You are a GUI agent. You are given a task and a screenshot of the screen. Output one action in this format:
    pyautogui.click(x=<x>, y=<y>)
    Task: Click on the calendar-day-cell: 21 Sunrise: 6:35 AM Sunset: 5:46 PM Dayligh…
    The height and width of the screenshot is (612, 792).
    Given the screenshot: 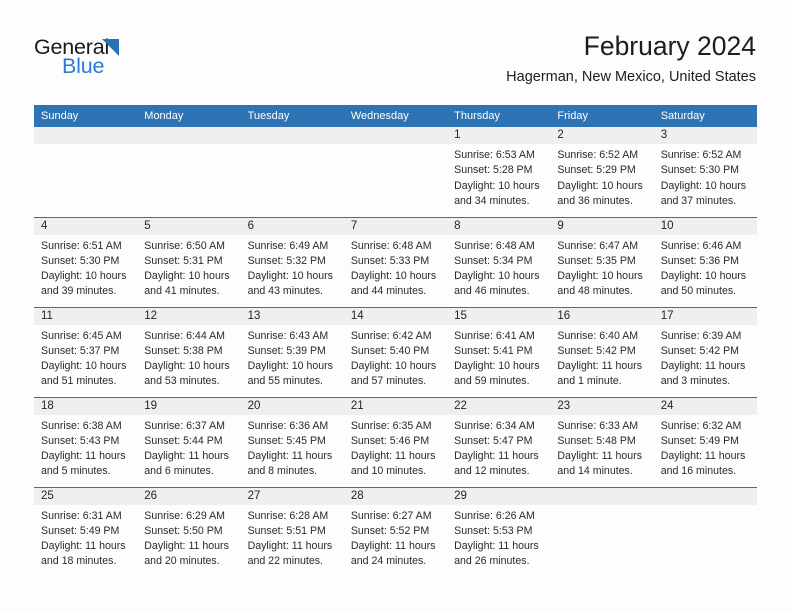 What is the action you would take?
    pyautogui.click(x=395, y=441)
    